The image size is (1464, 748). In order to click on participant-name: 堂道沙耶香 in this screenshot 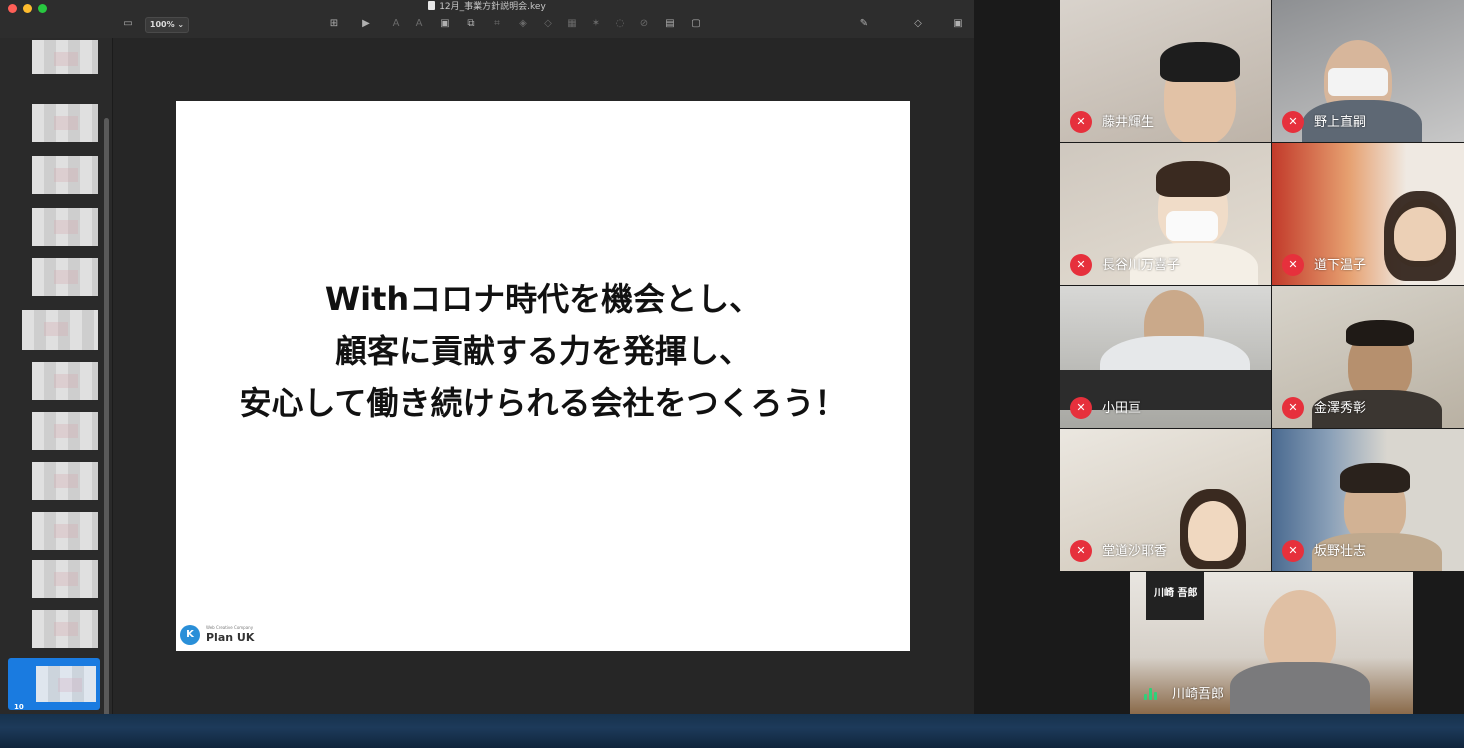, I will do `click(1135, 551)`.